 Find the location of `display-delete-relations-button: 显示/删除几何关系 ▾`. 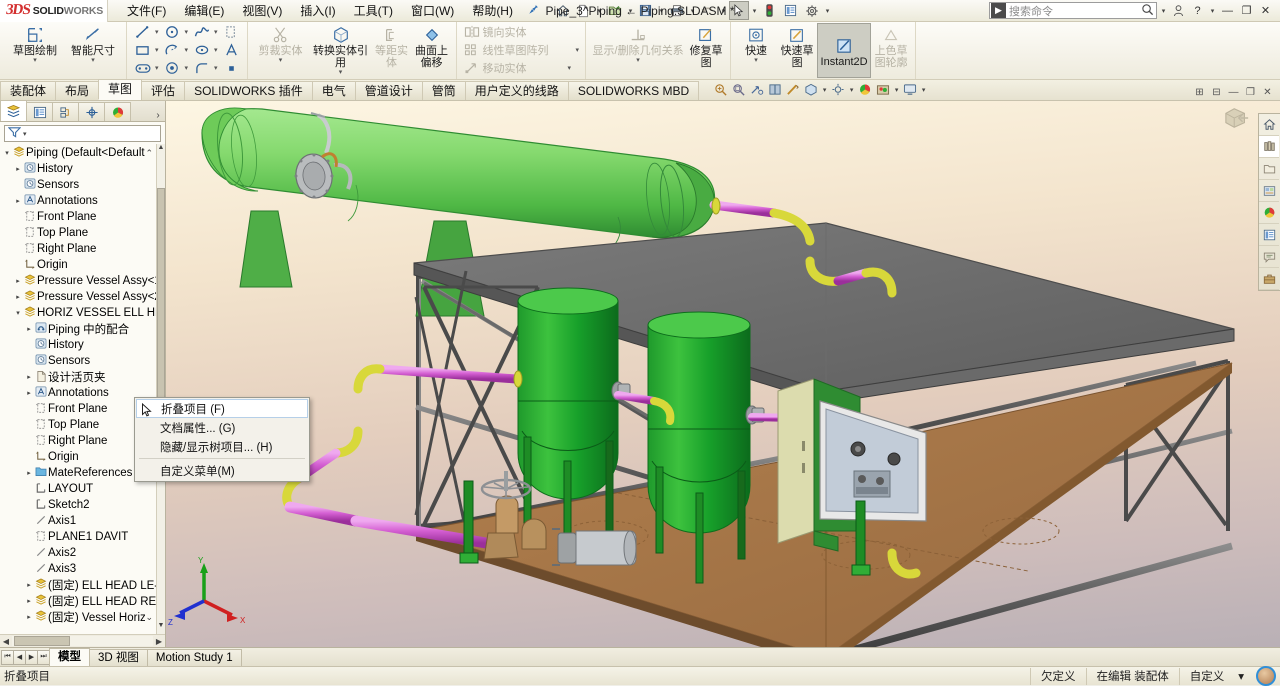

display-delete-relations-button: 显示/删除几何关系 ▾ is located at coordinates (638, 44).